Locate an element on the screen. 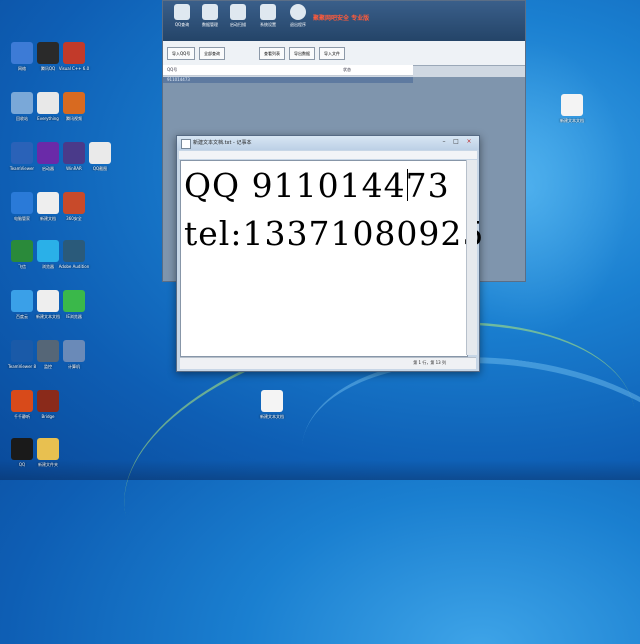  desktop-icon: Visual C++ 6.0 is located at coordinates (74, 56).